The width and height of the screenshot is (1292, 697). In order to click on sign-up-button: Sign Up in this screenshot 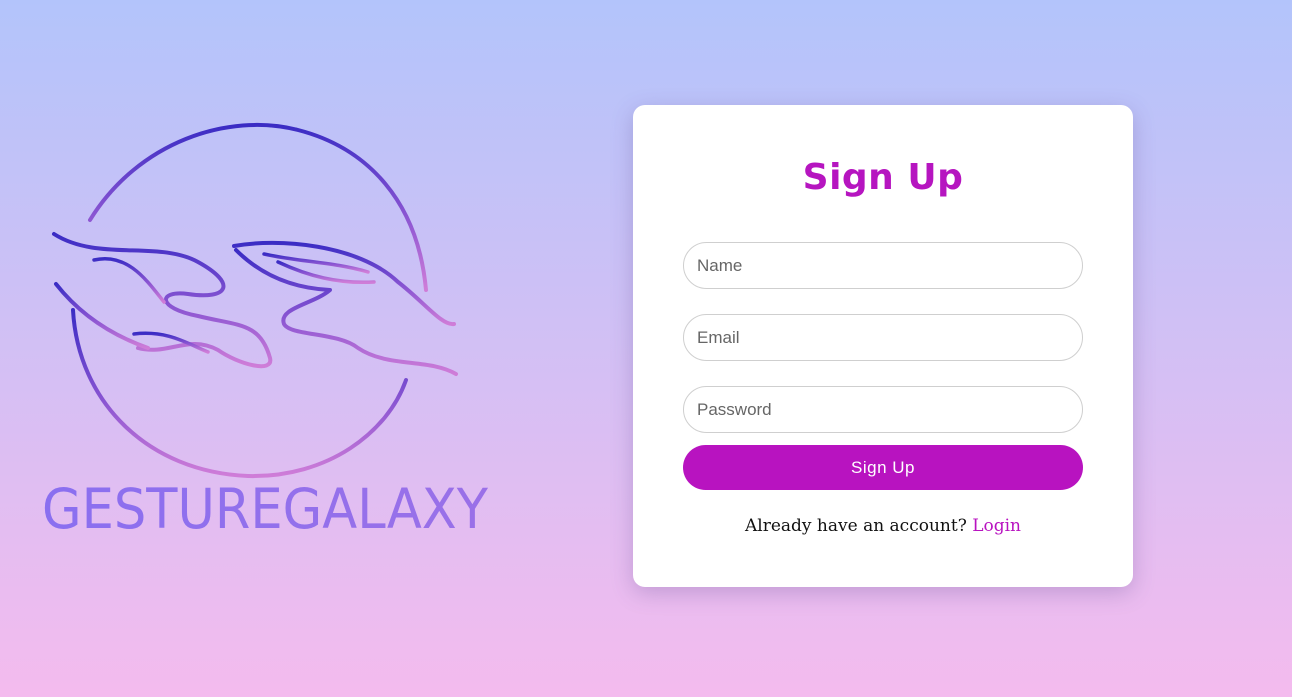, I will do `click(883, 467)`.